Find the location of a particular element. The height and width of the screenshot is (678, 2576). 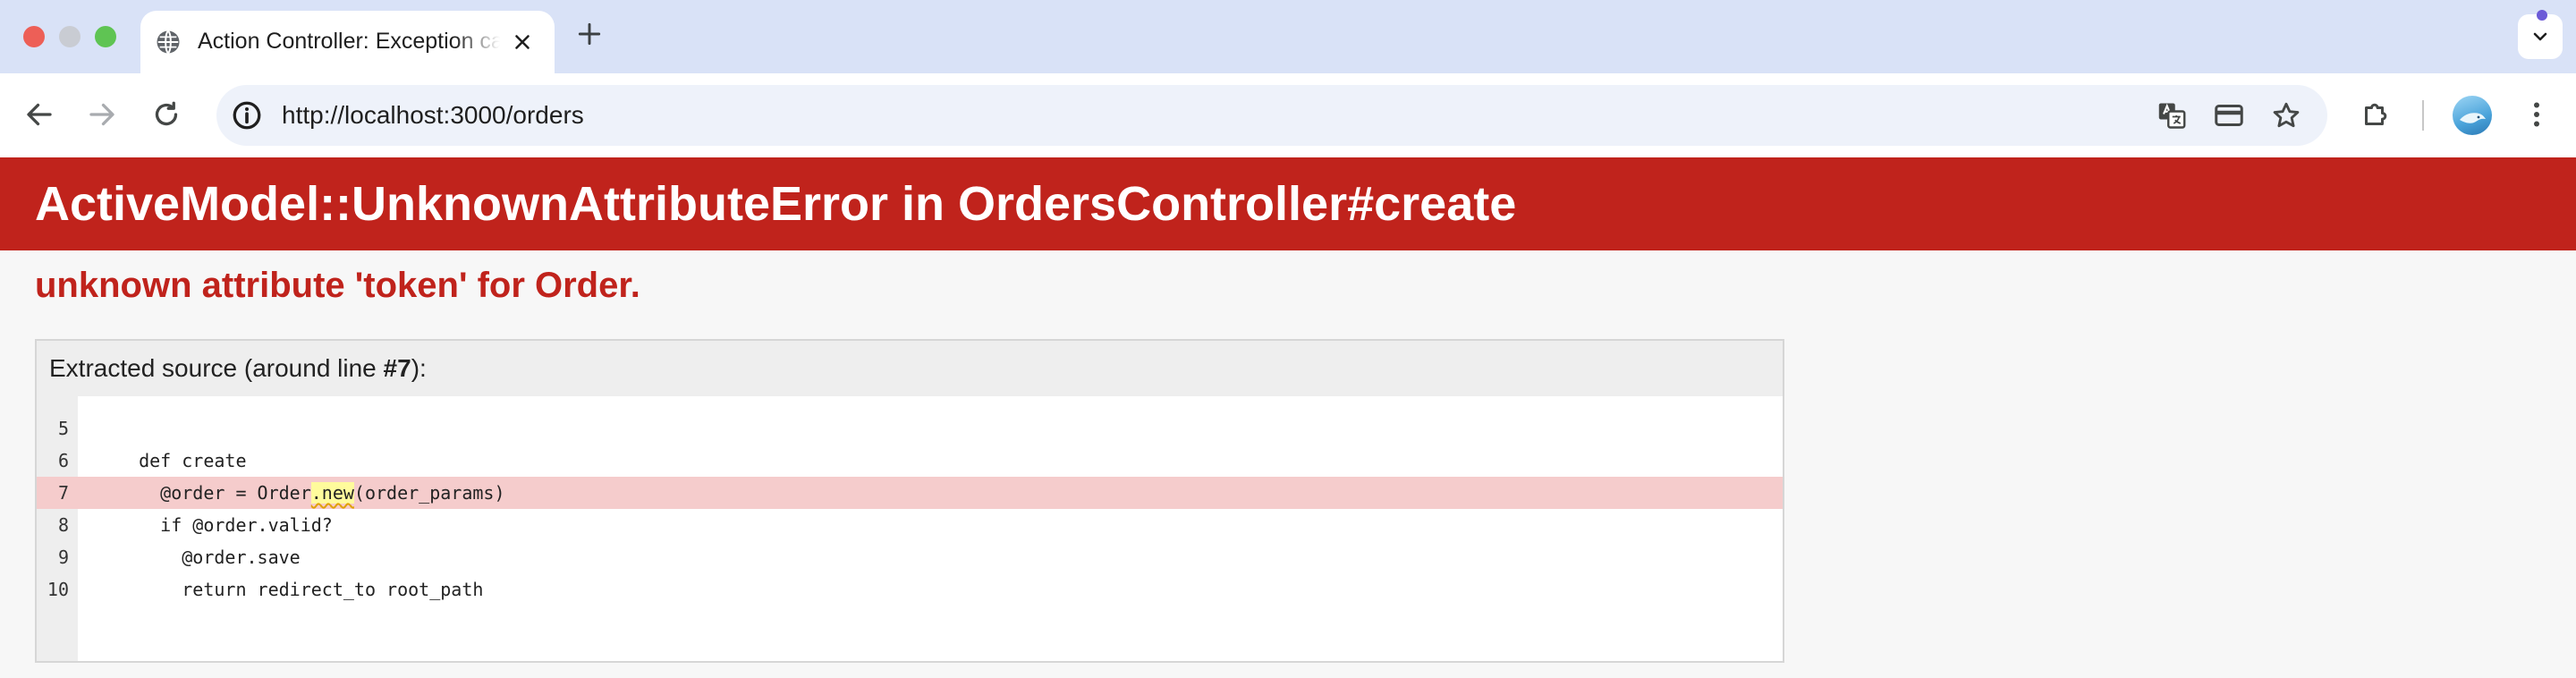

maximize-window-button is located at coordinates (105, 36).